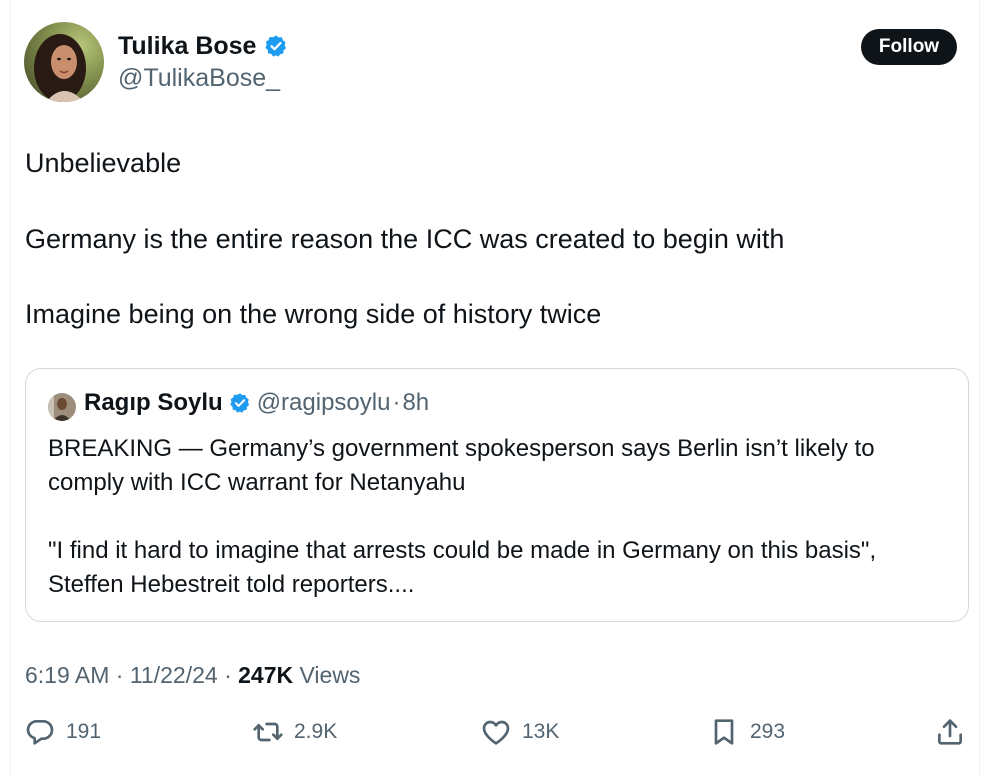 The image size is (1000, 776). Describe the element at coordinates (257, 482) in the screenshot. I see `quoted-text-line-2: comply with ICC warrant for Netanyahu` at that location.